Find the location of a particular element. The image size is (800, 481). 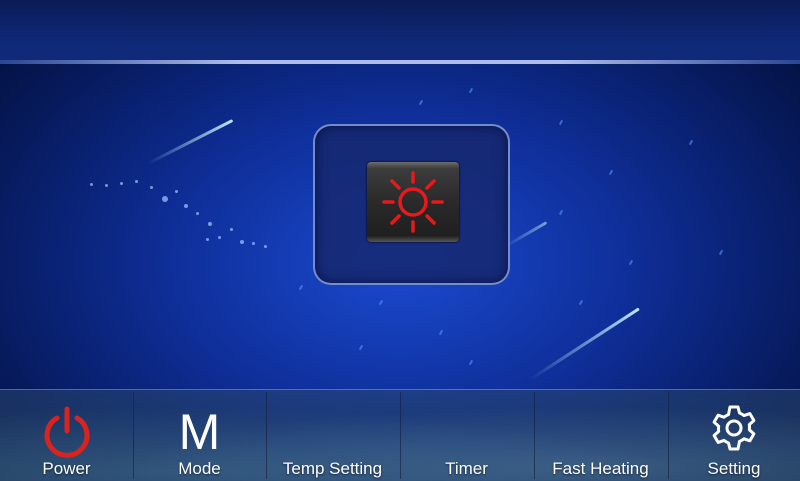

timer-button: Timer is located at coordinates (466, 435).